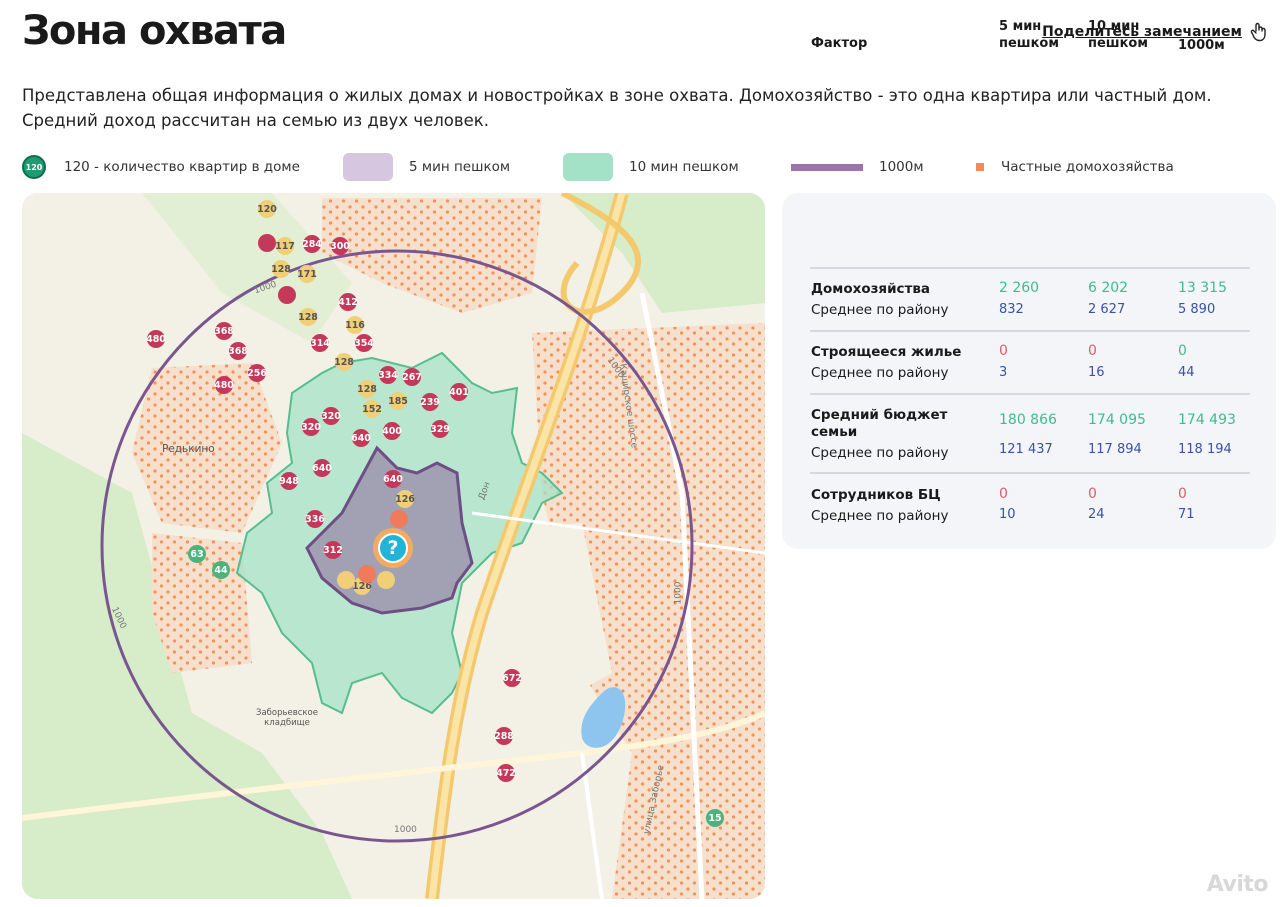 The image size is (1280, 907). I want to click on row-households-walk10: 6 202, so click(1108, 288).